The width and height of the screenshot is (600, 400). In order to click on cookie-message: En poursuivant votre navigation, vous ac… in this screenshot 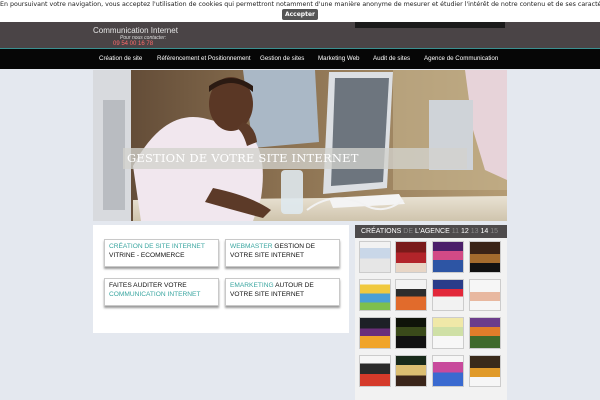, I will do `click(300, 4)`.